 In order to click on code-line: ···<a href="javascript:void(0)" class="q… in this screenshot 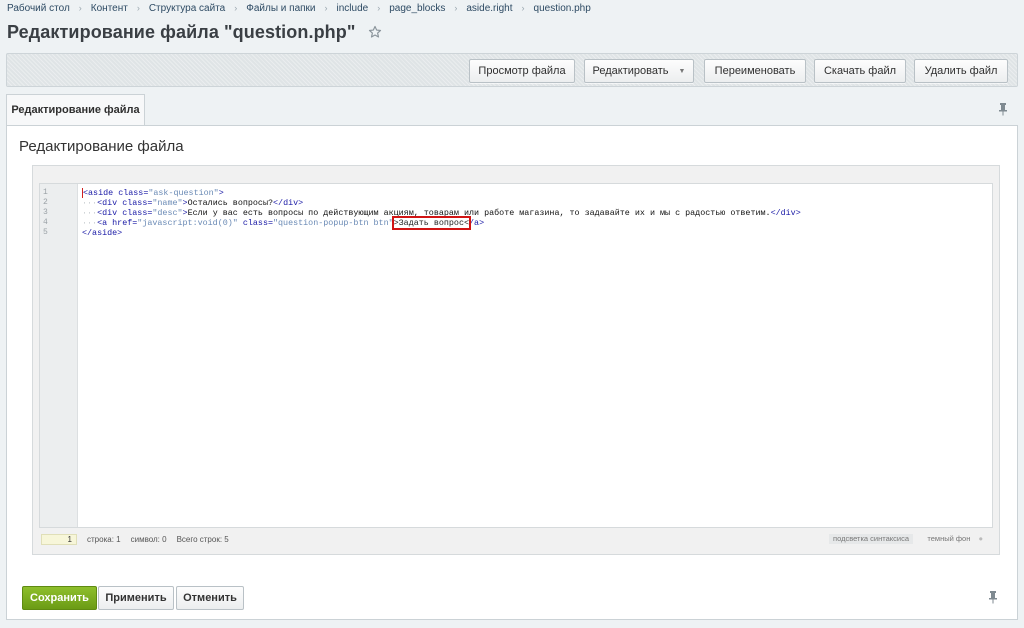, I will do `click(441, 223)`.